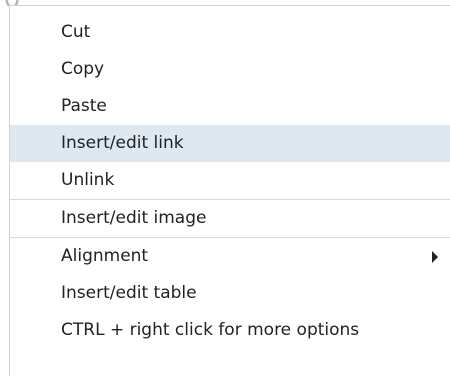  Describe the element at coordinates (105, 256) in the screenshot. I see `menu-item-label: Alignment` at that location.